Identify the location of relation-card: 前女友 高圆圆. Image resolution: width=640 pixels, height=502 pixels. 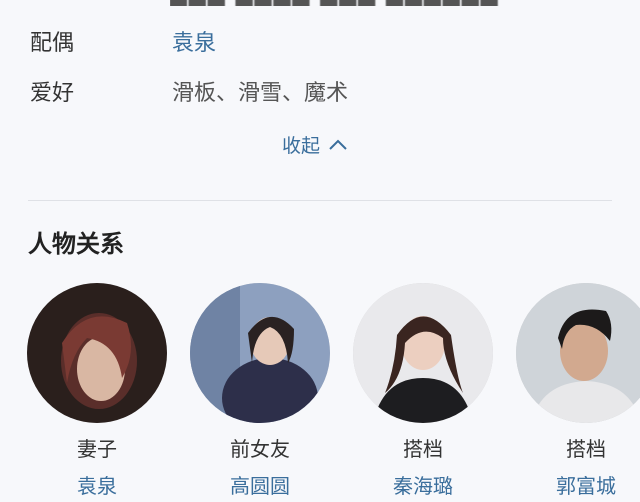
(260, 391).